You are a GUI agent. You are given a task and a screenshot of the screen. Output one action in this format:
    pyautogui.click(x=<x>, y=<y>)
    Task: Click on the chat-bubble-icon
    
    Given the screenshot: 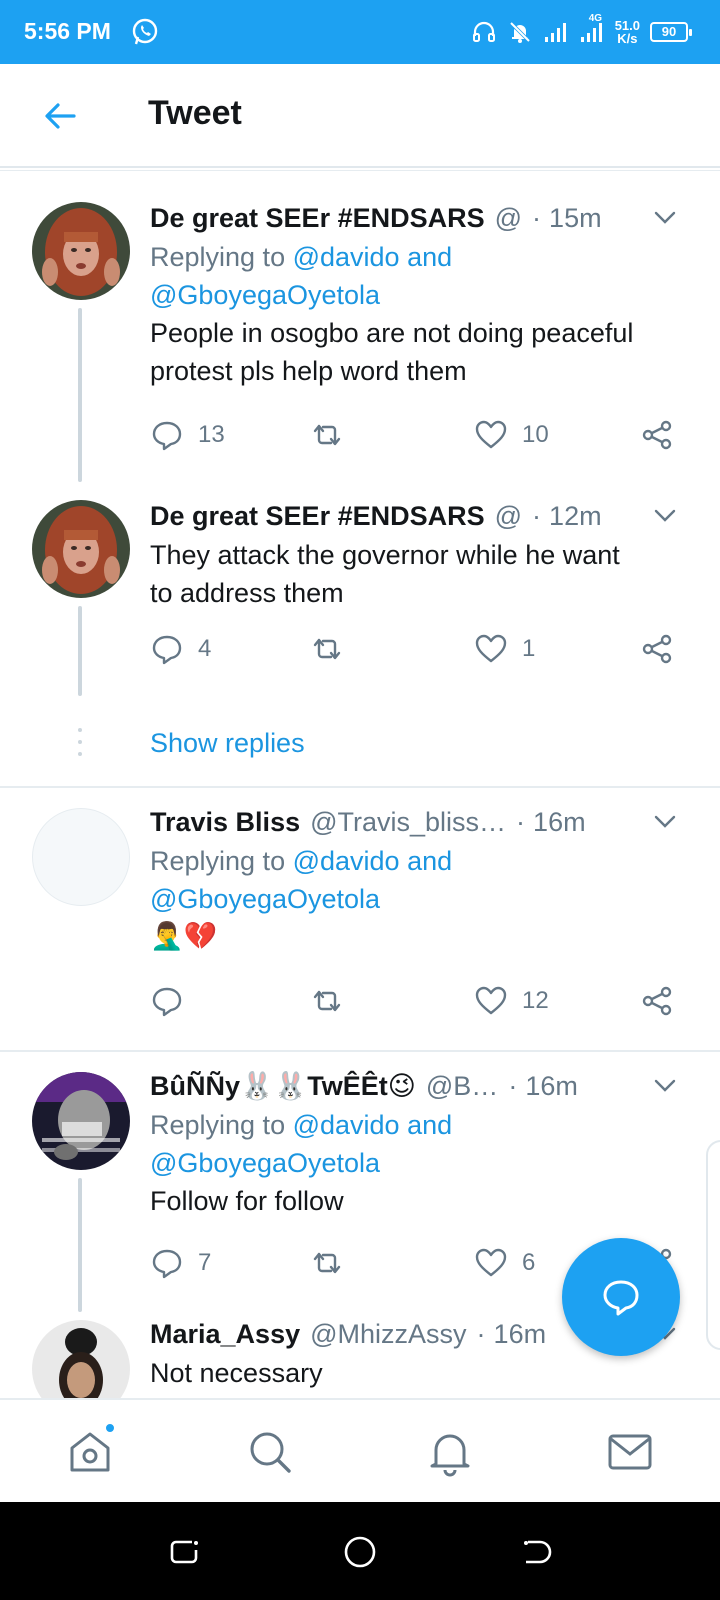 What is the action you would take?
    pyautogui.click(x=621, y=1298)
    